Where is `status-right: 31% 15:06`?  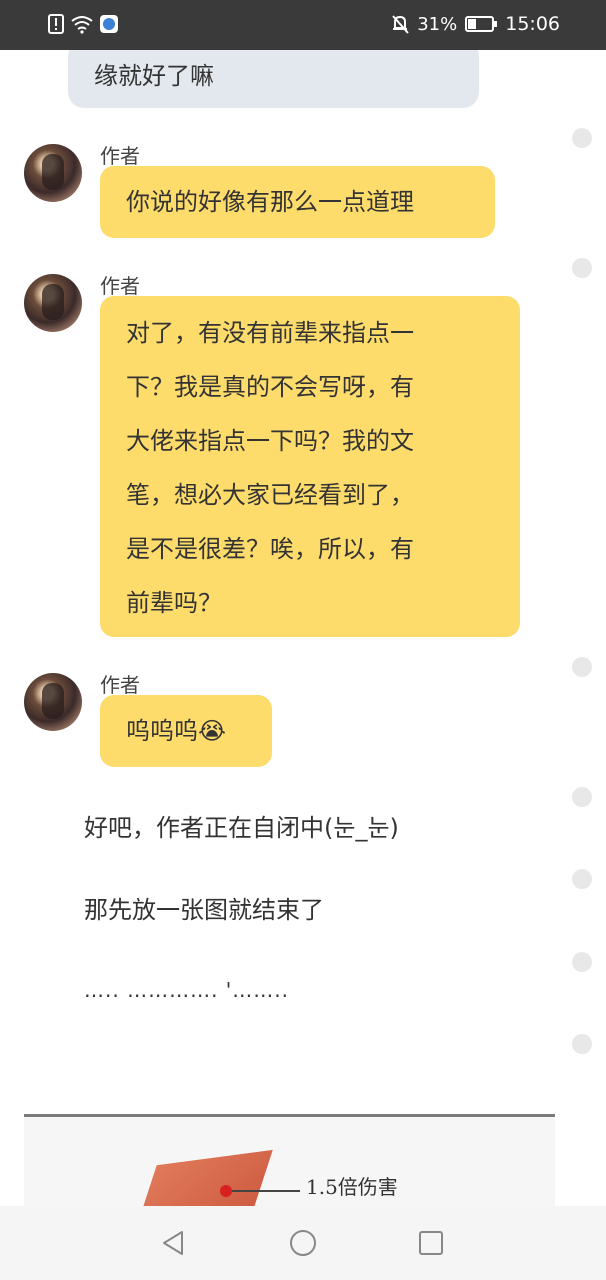
status-right: 31% 15:06 is located at coordinates (475, 24).